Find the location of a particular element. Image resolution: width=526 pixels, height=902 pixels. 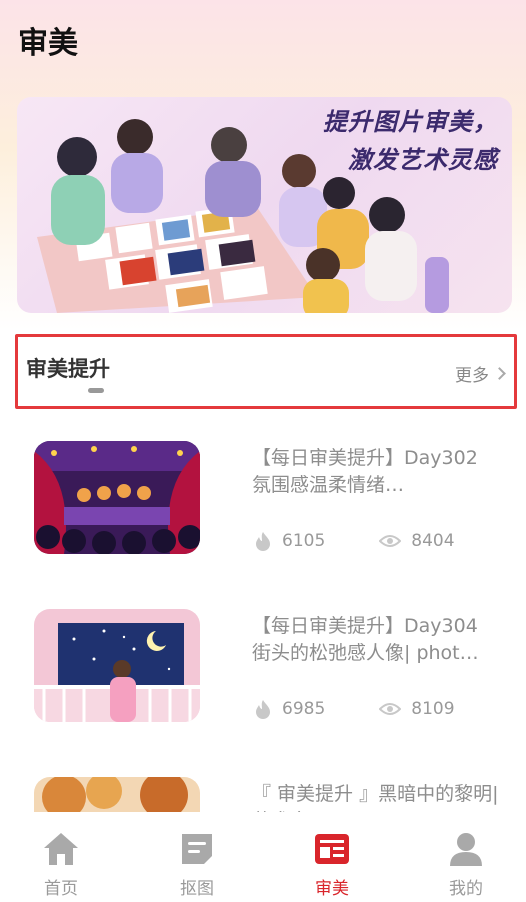

tab-home: 首页 is located at coordinates (61, 864).